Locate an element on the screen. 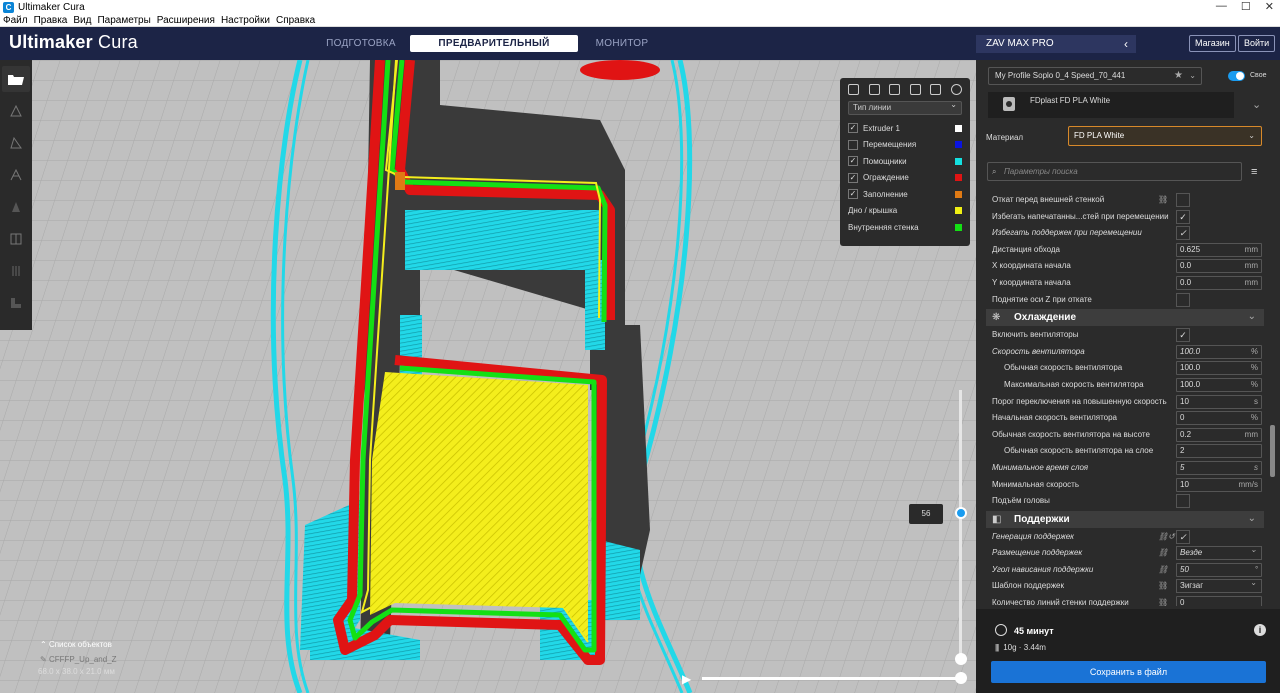 The image size is (1280, 693). layer-slider-track is located at coordinates (960, 525).